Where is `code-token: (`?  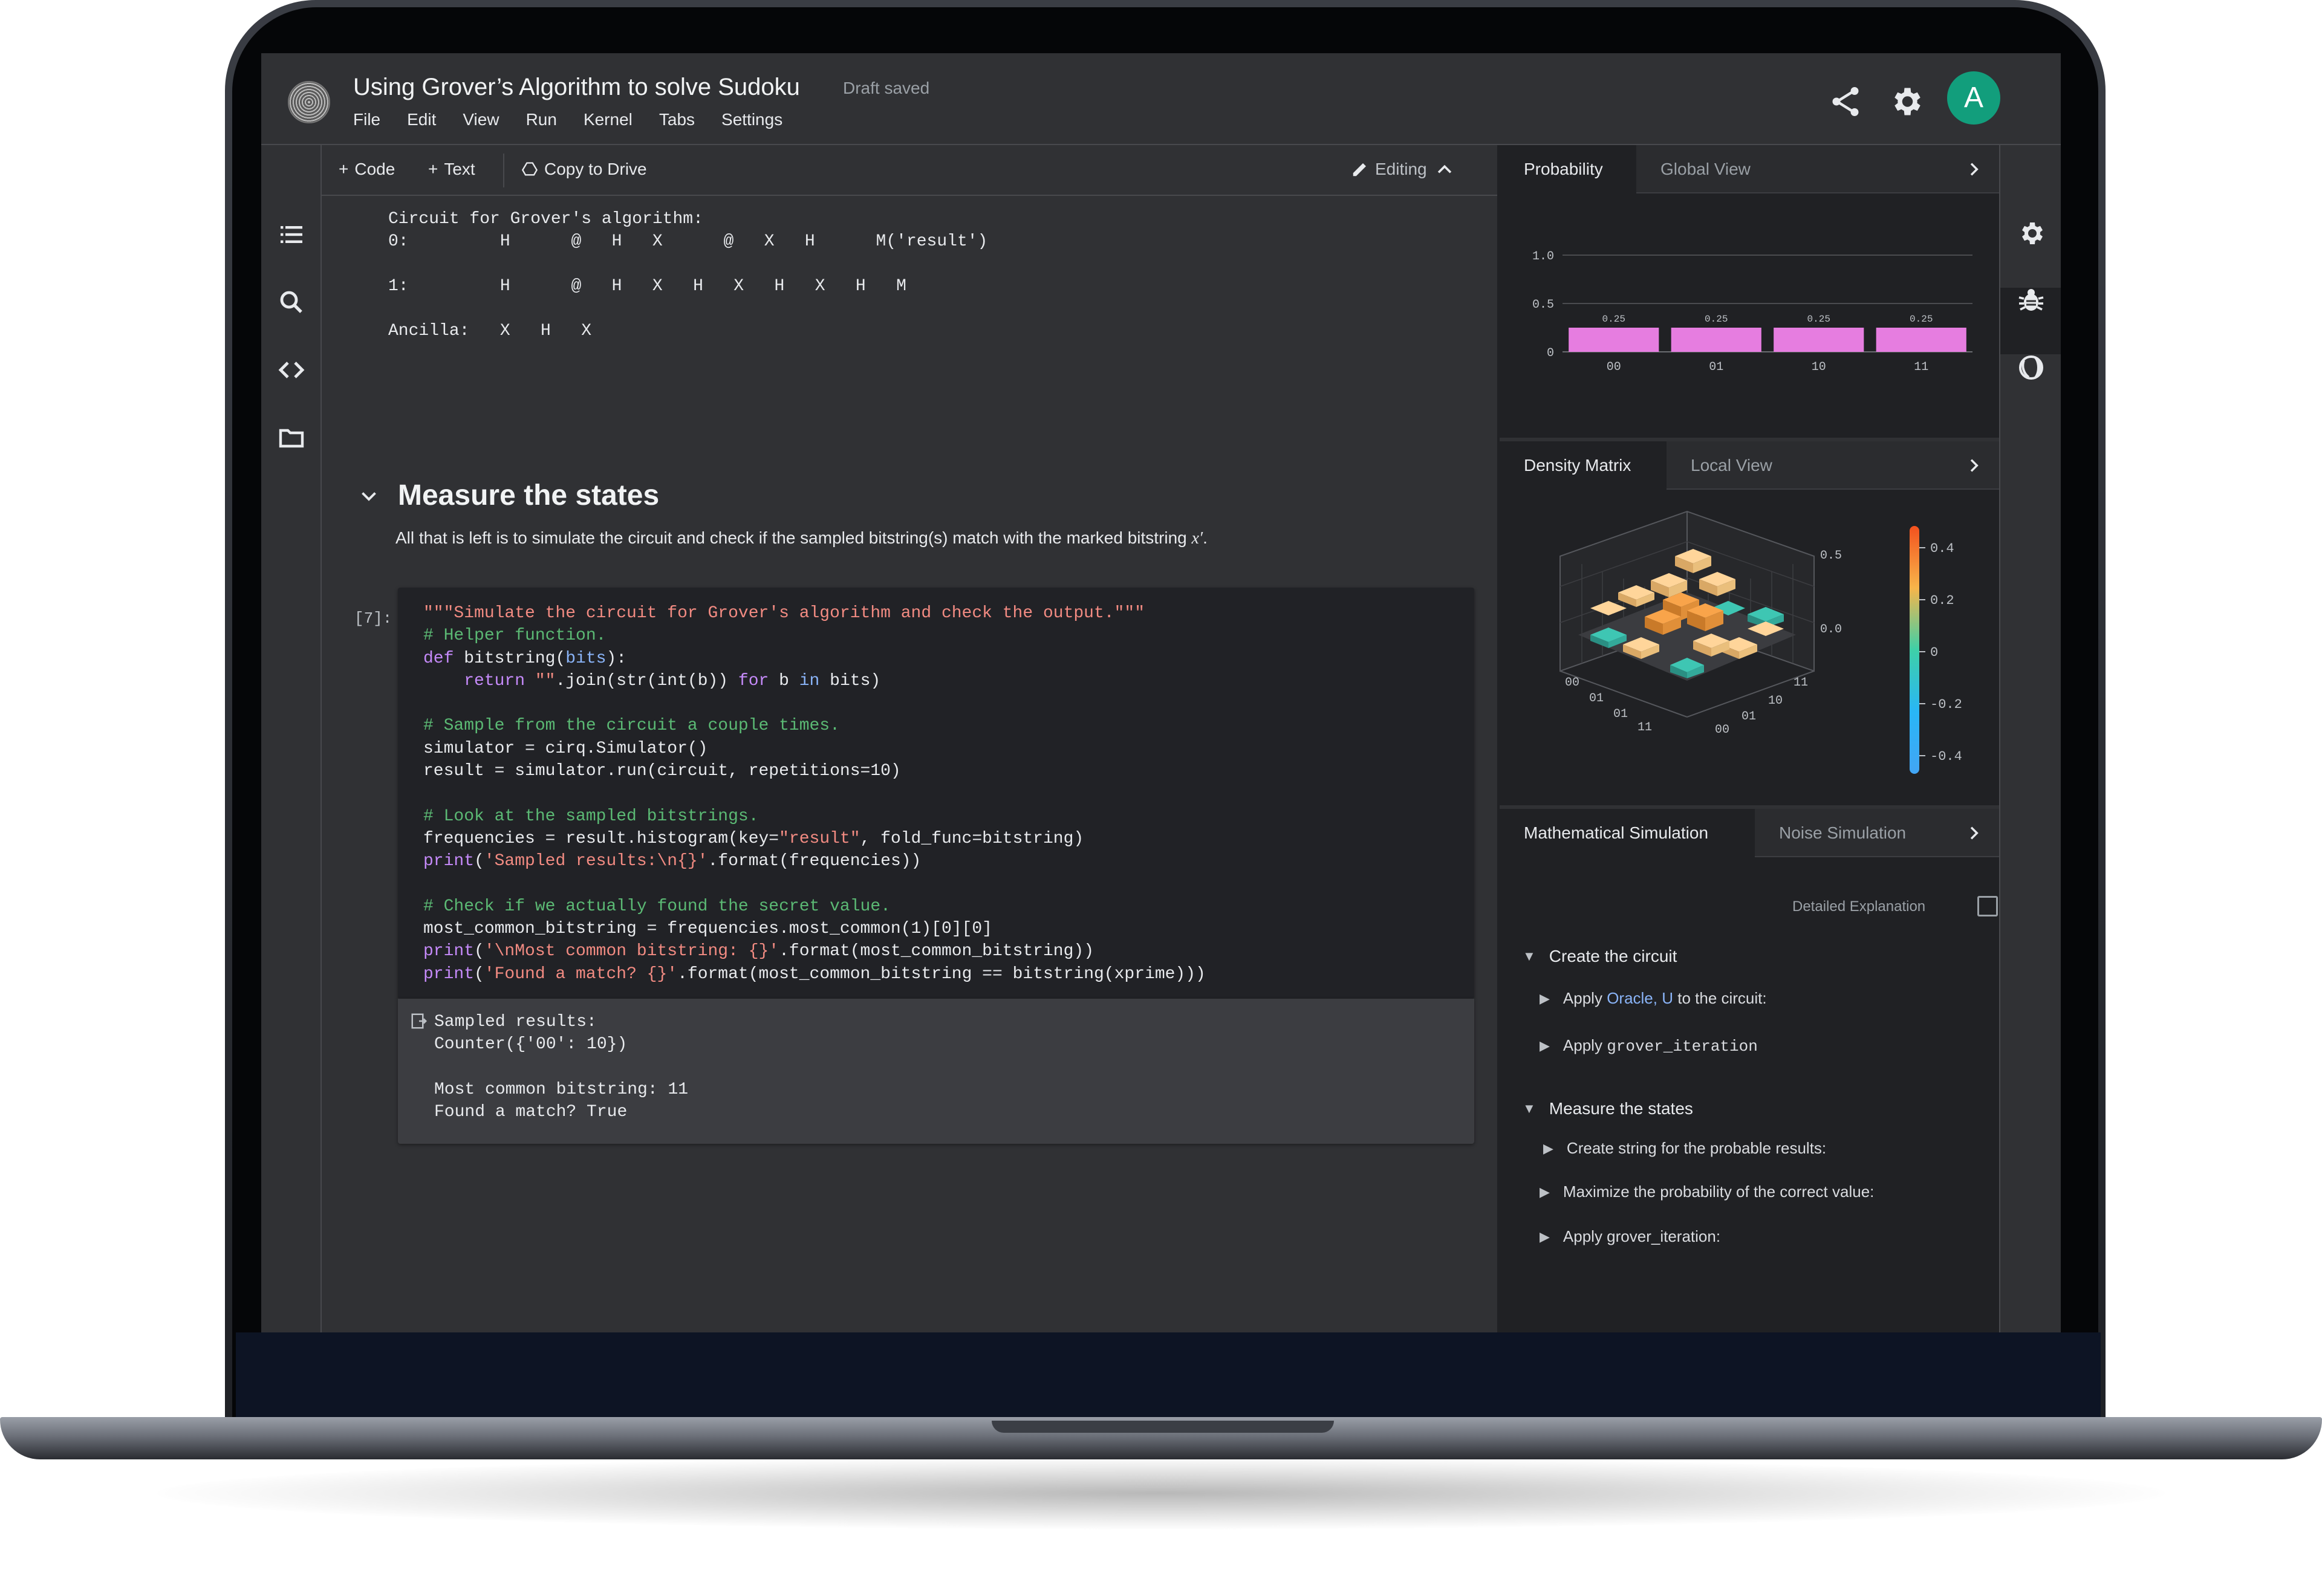
code-token: ( is located at coordinates (479, 951).